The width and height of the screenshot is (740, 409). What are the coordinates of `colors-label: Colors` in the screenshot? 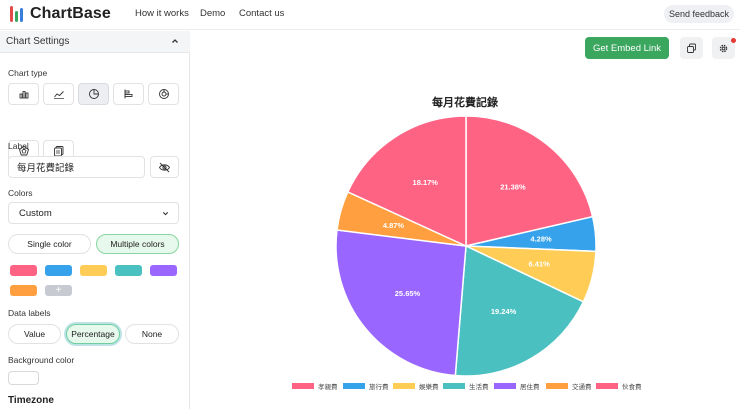 It's located at (20, 193).